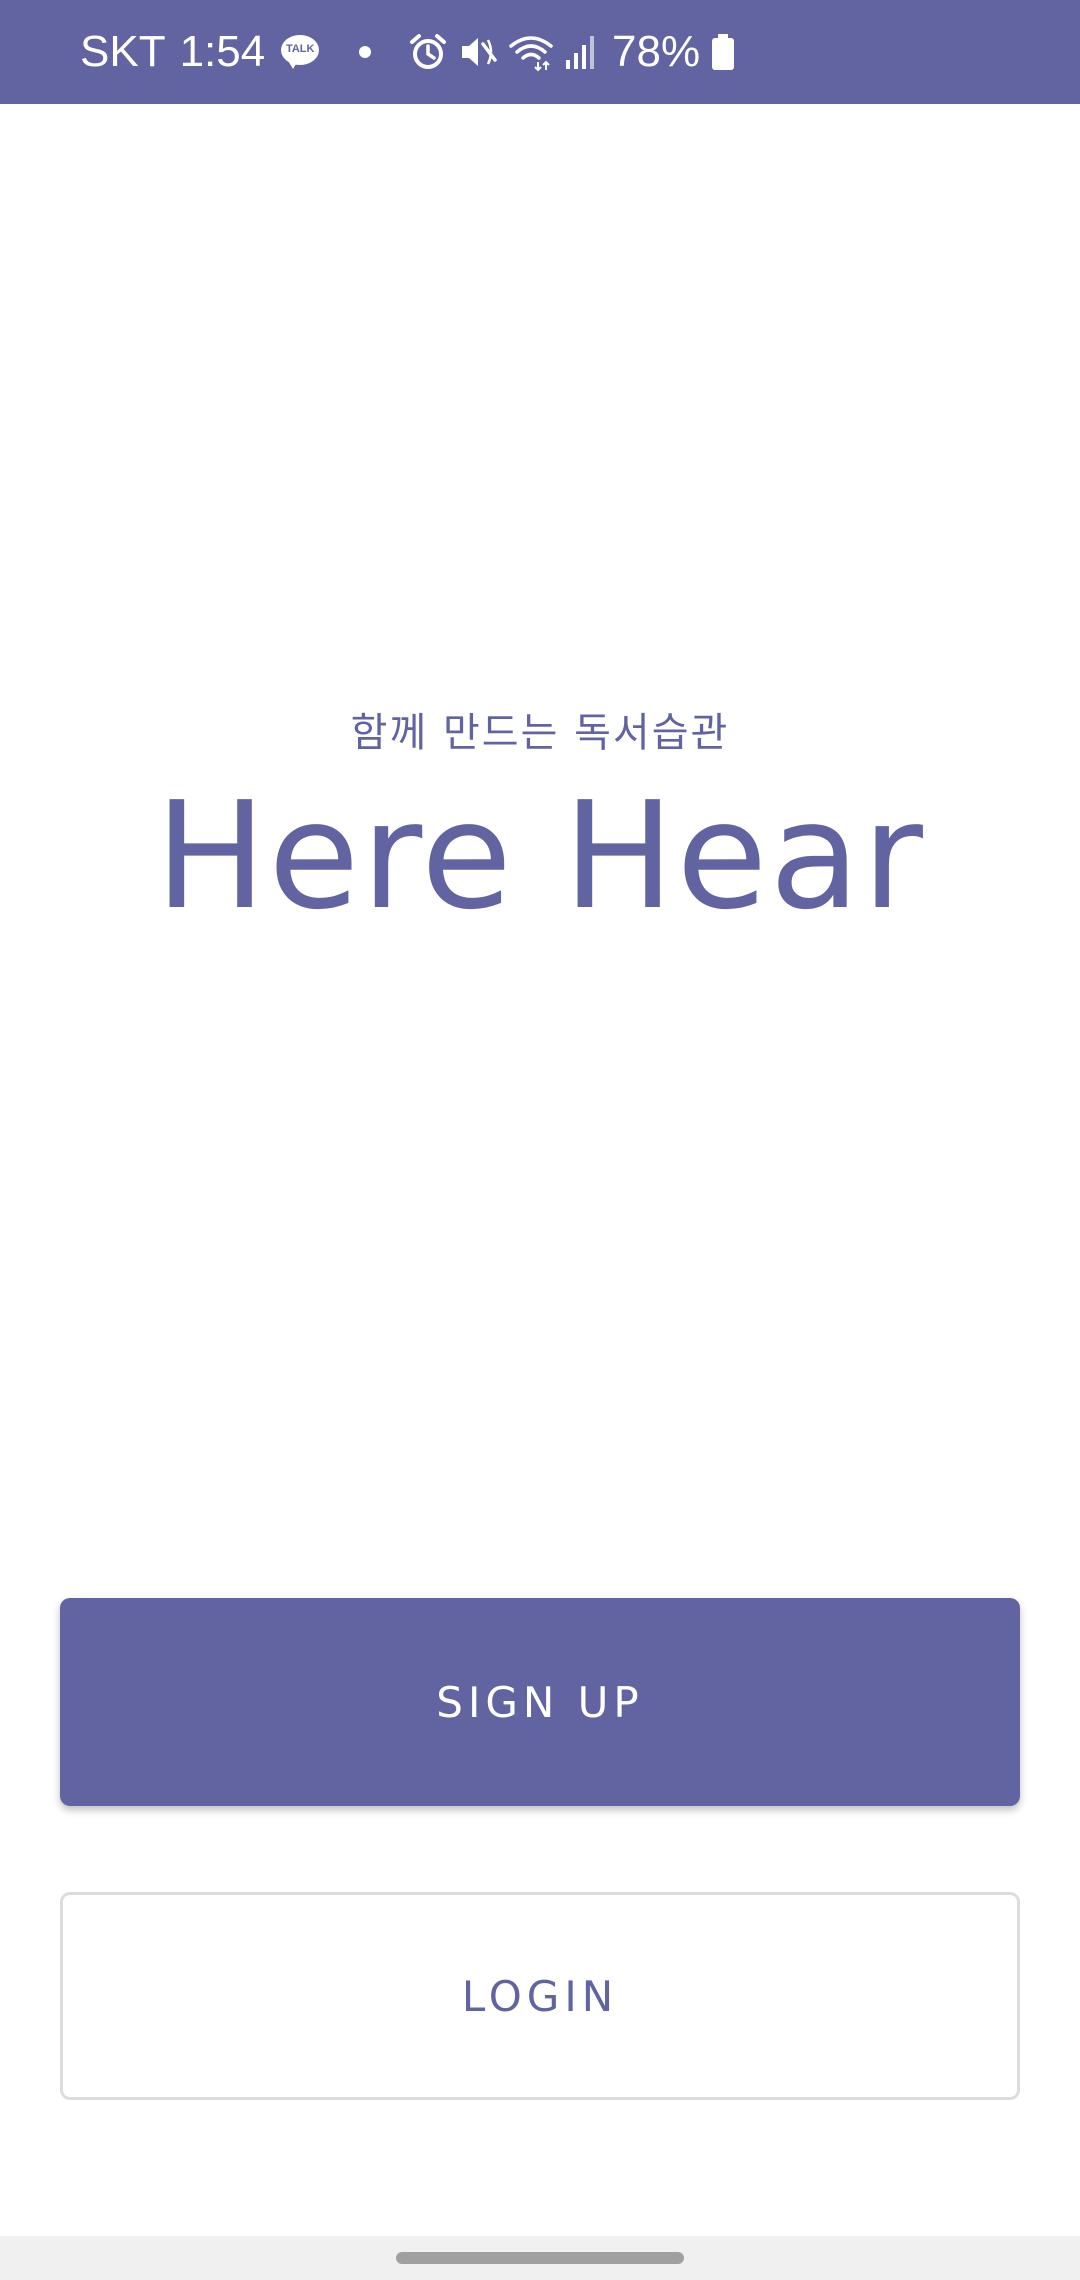  I want to click on wifi-icon, so click(531, 54).